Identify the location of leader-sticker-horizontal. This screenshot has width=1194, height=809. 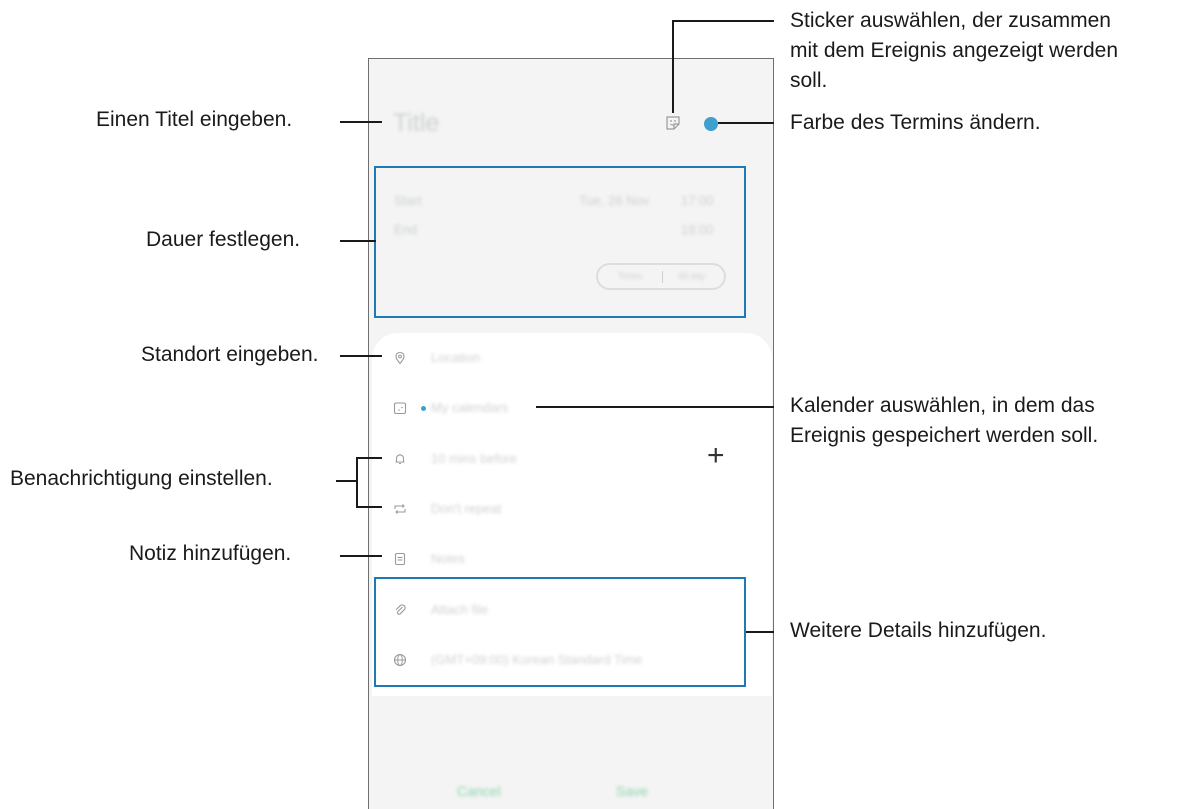
(723, 21).